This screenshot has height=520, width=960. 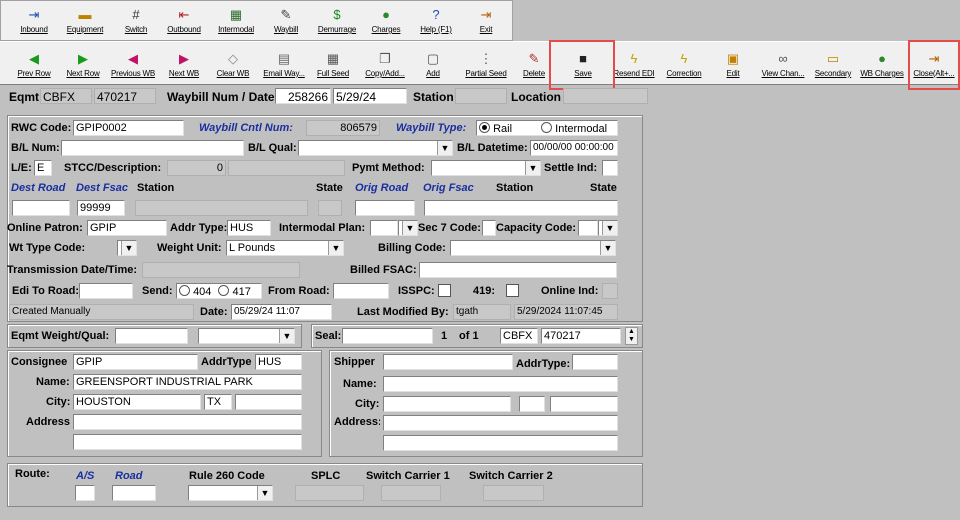 I want to click on capacity-code-field, so click(x=588, y=228).